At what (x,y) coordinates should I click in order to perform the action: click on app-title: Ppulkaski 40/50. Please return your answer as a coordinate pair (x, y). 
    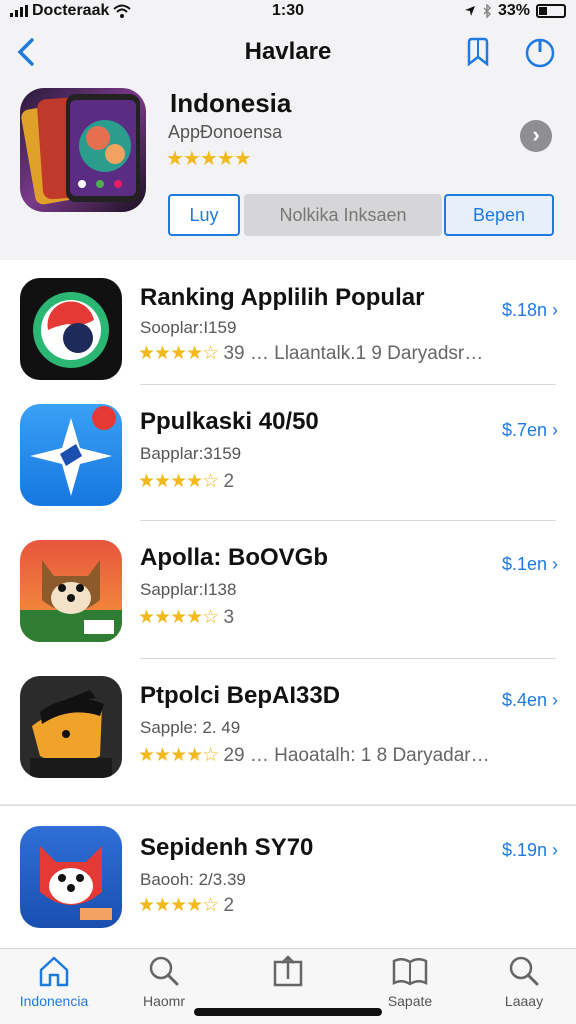
    Looking at the image, I should click on (229, 421).